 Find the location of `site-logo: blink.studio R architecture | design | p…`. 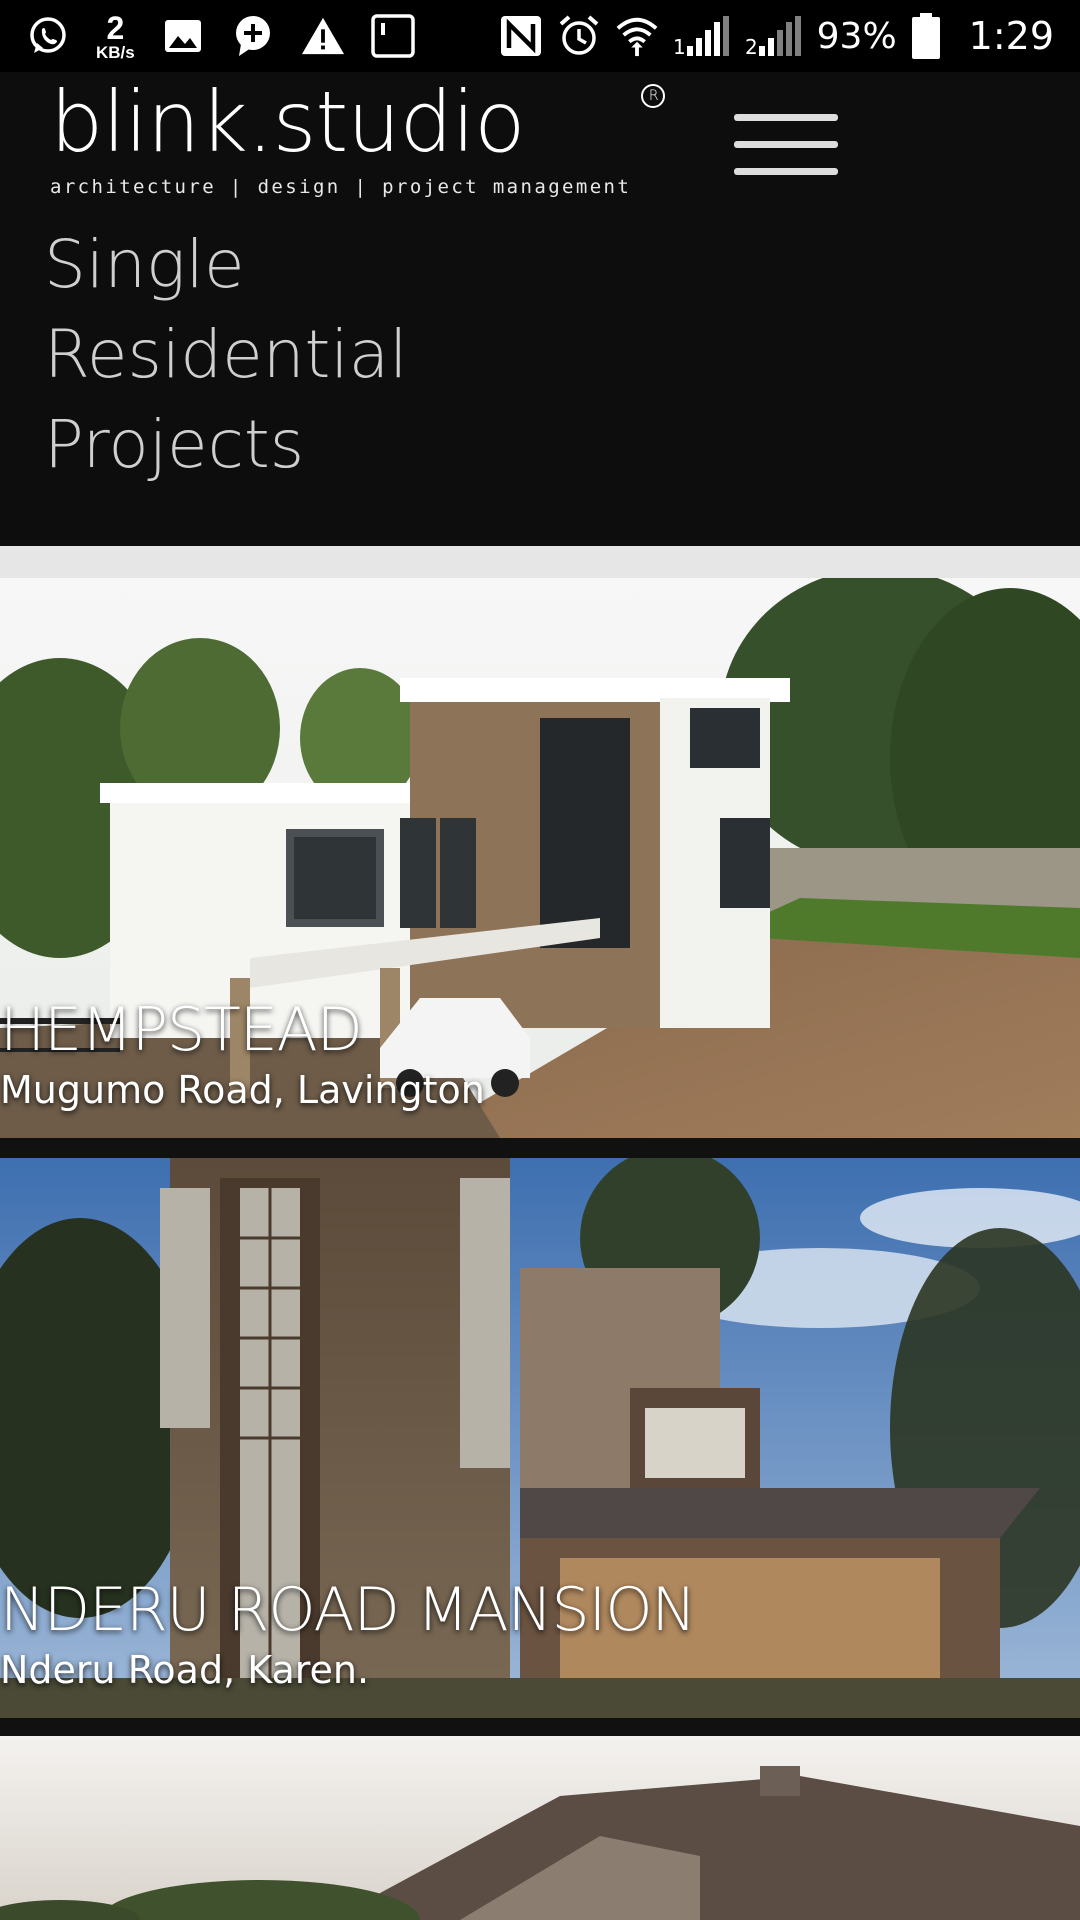

site-logo: blink.studio R architecture | design | p… is located at coordinates (358, 139).